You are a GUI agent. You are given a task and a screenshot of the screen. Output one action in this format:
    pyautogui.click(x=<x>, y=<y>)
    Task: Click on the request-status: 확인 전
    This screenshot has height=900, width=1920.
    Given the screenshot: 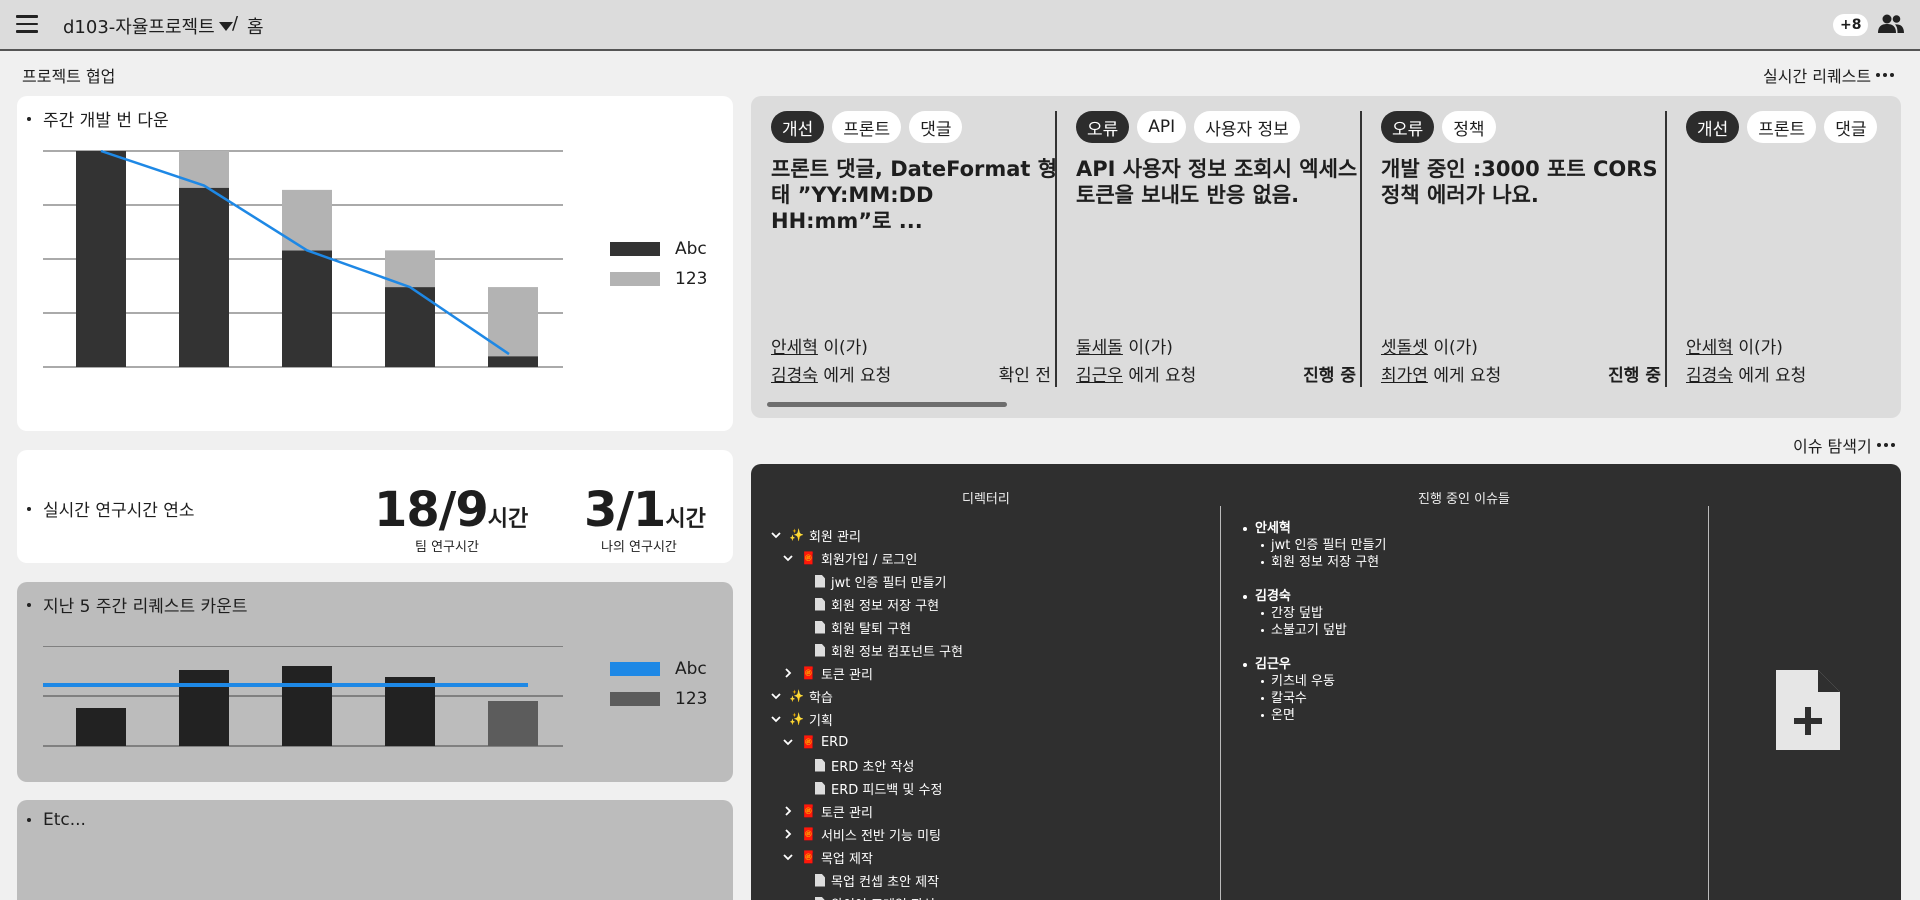 What is the action you would take?
    pyautogui.click(x=1024, y=376)
    